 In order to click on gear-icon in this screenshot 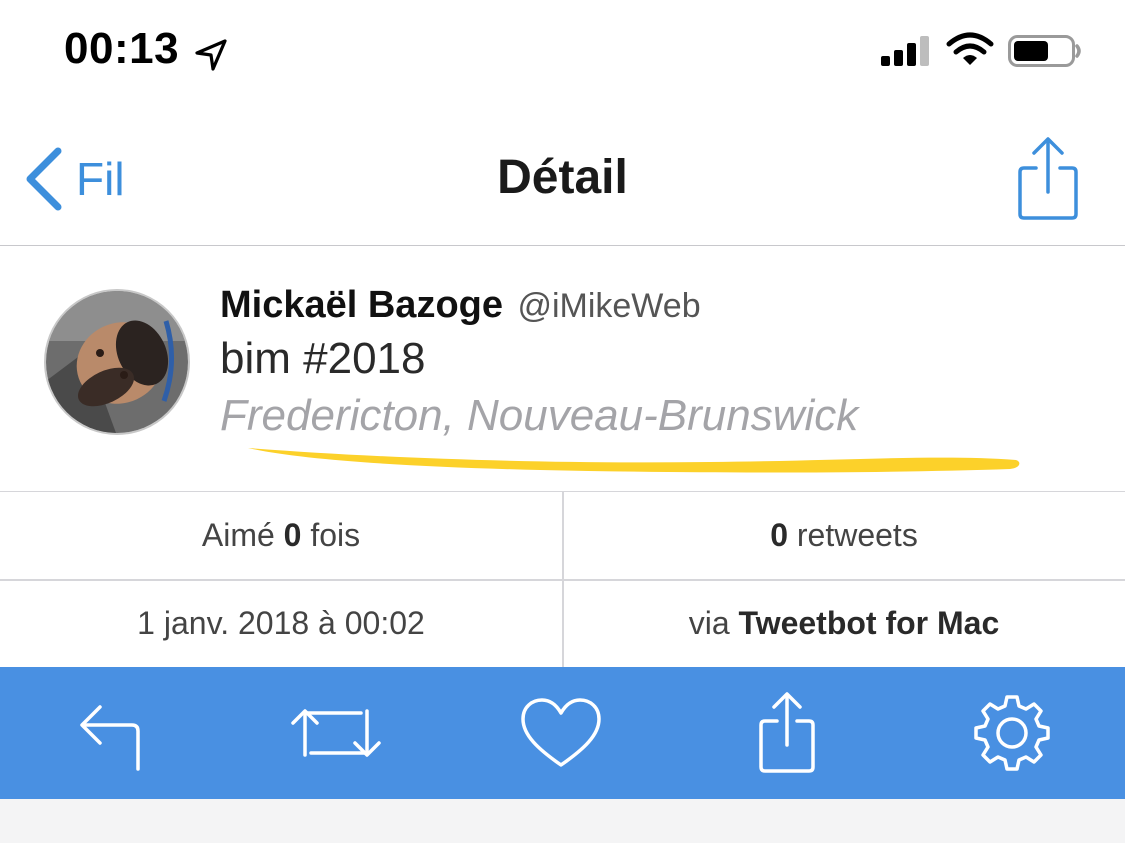, I will do `click(1012, 733)`.